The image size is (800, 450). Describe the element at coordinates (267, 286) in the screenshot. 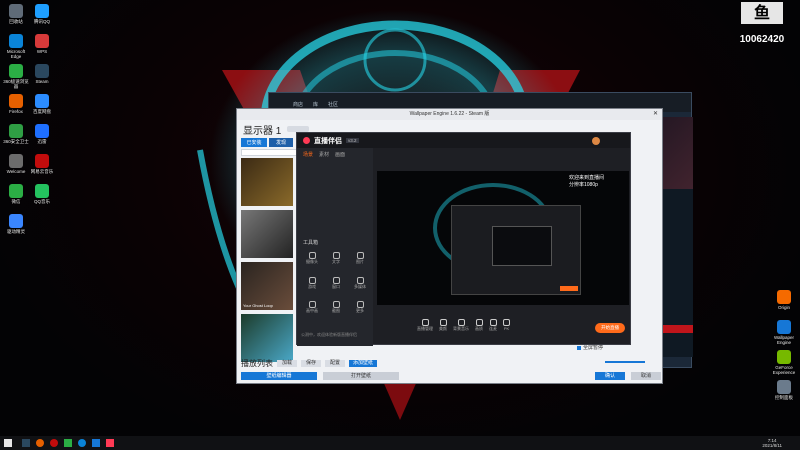

I see `wallpaper-thumbnail: Your Ghost Loop` at that location.